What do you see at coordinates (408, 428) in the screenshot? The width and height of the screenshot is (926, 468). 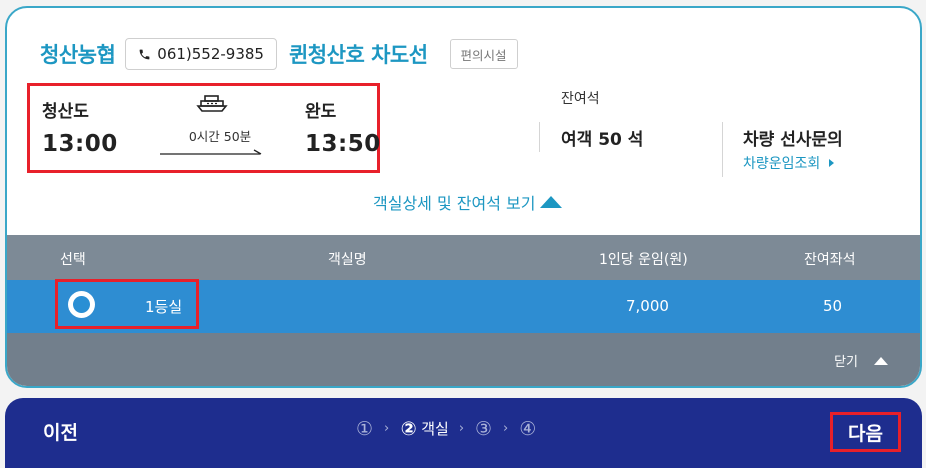 I see `step-2: ②` at bounding box center [408, 428].